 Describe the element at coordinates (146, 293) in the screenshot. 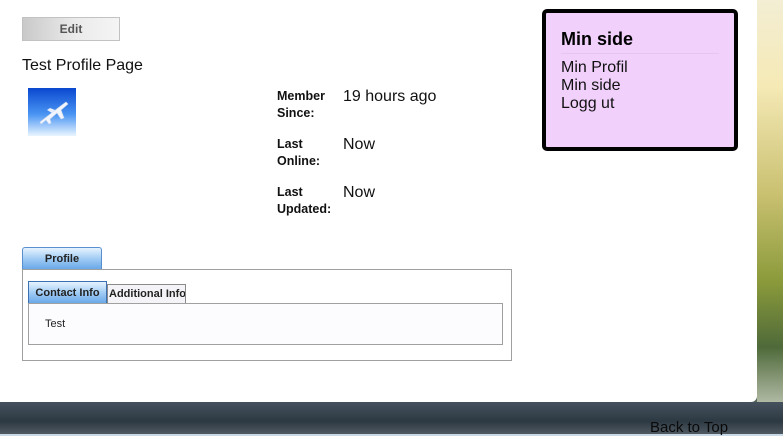

I see `tab-additional-info: Additional Info` at that location.